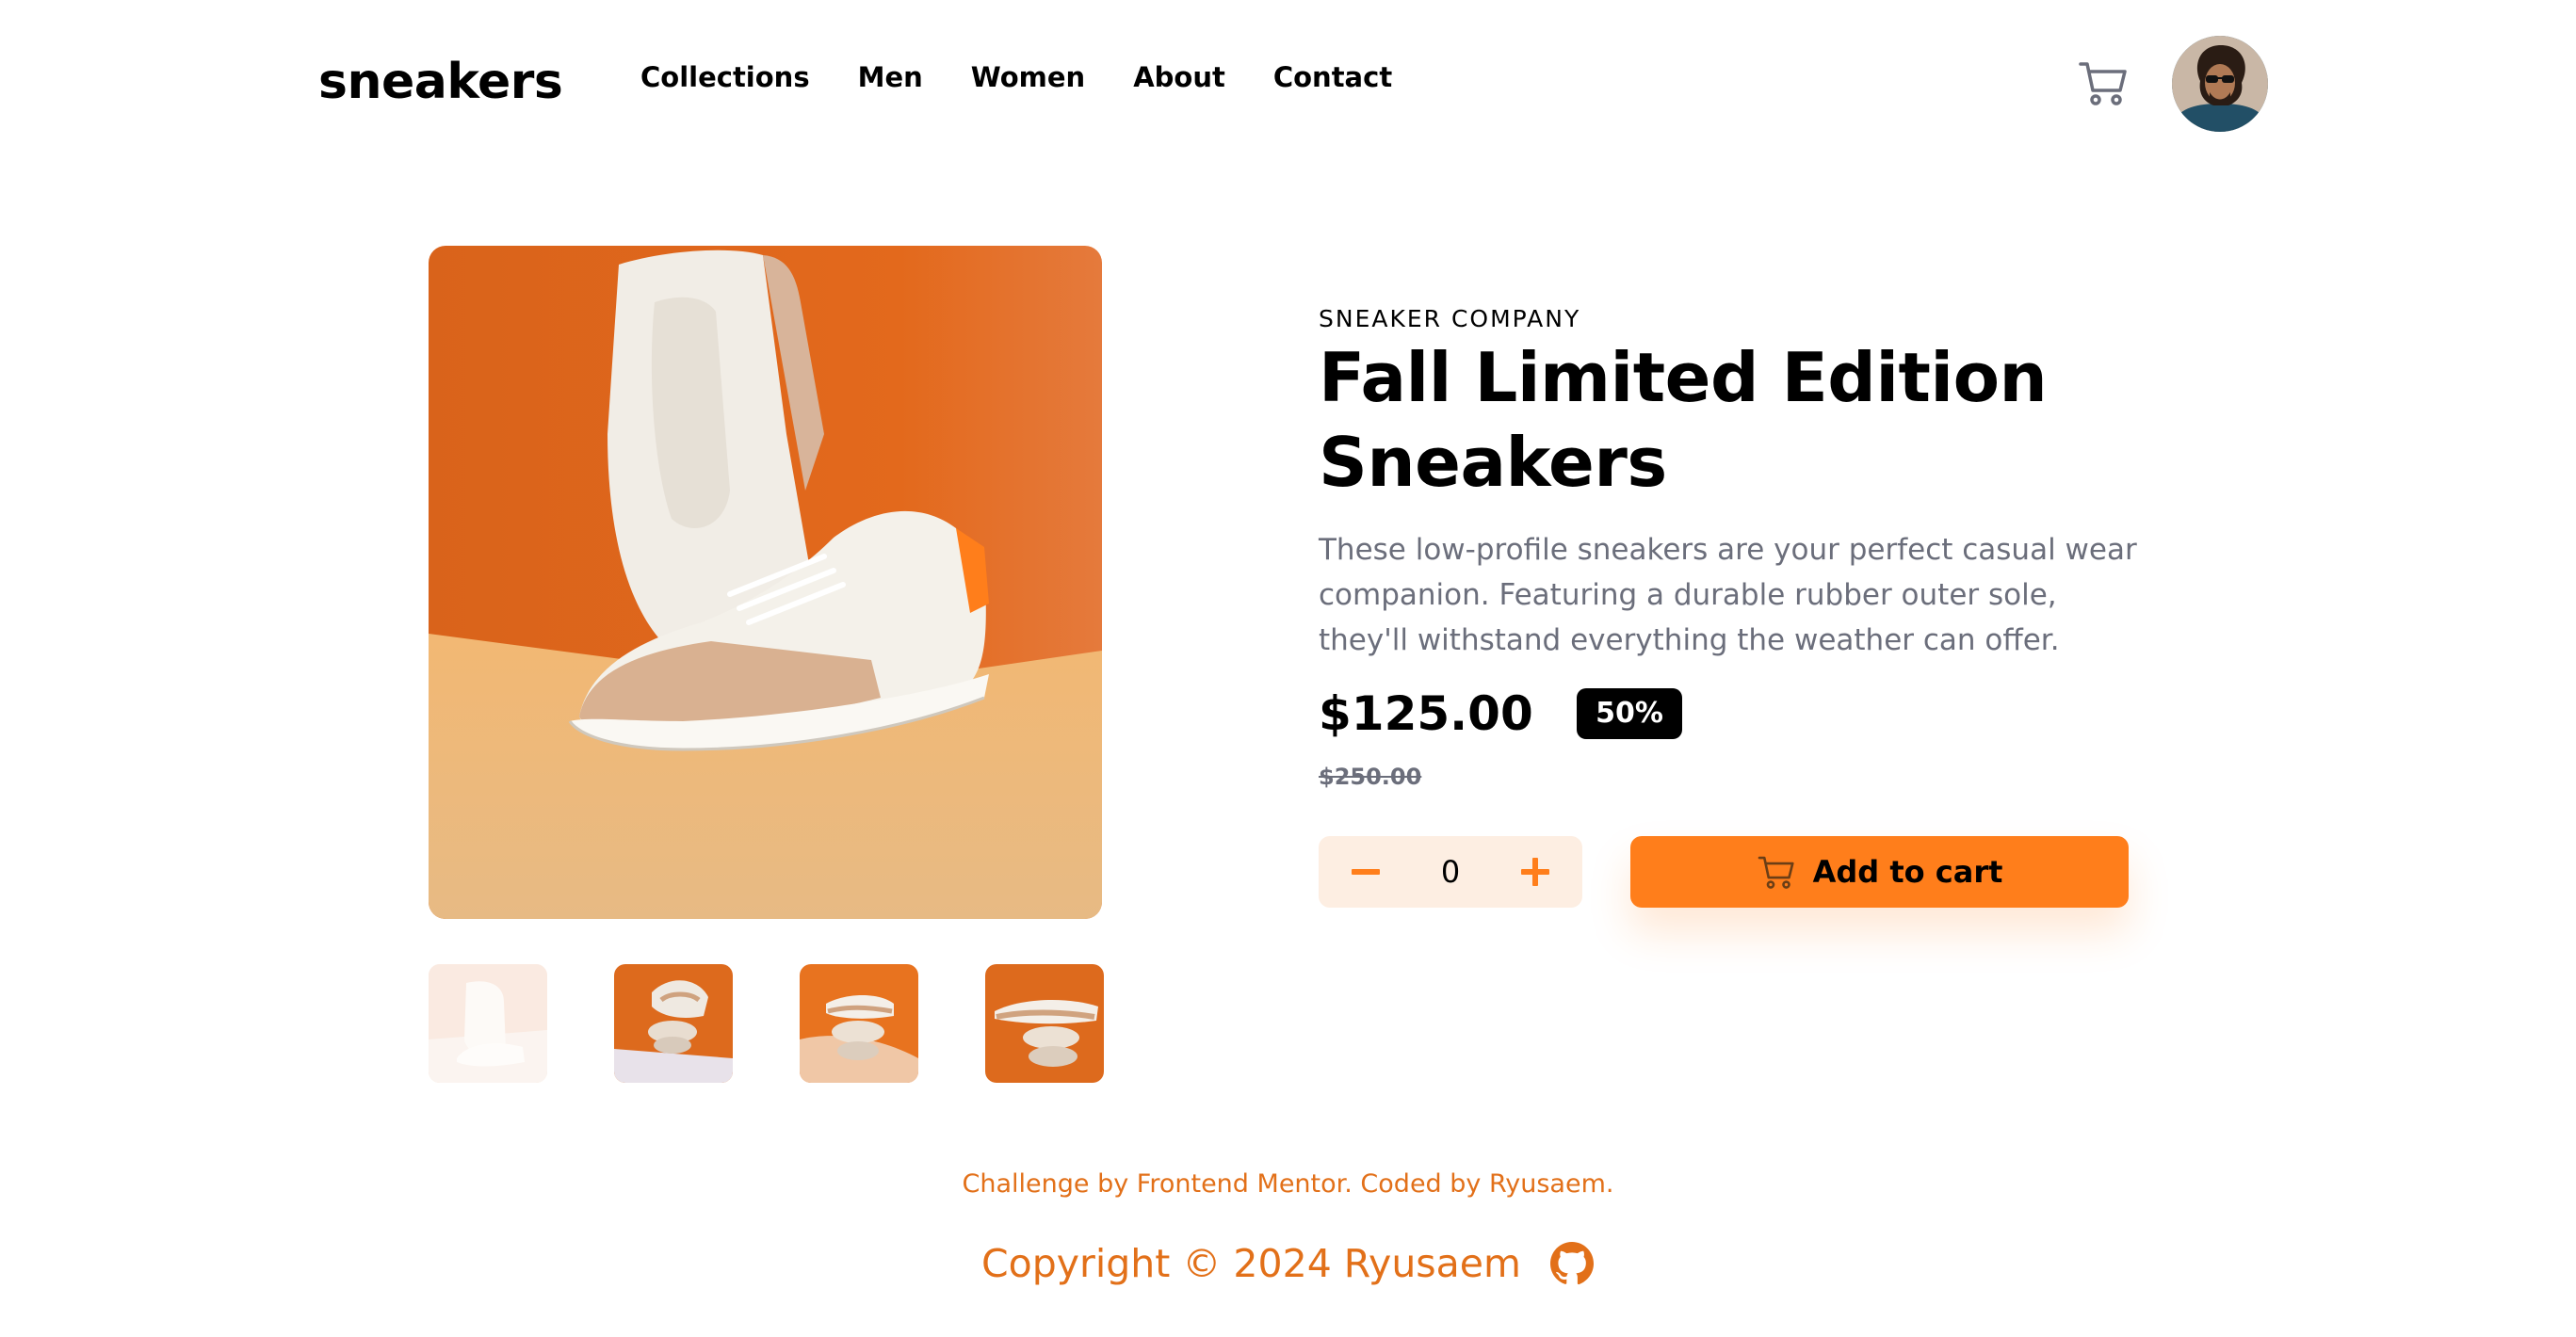 This screenshot has width=2576, height=1337. What do you see at coordinates (765, 582) in the screenshot?
I see `product-main-image` at bounding box center [765, 582].